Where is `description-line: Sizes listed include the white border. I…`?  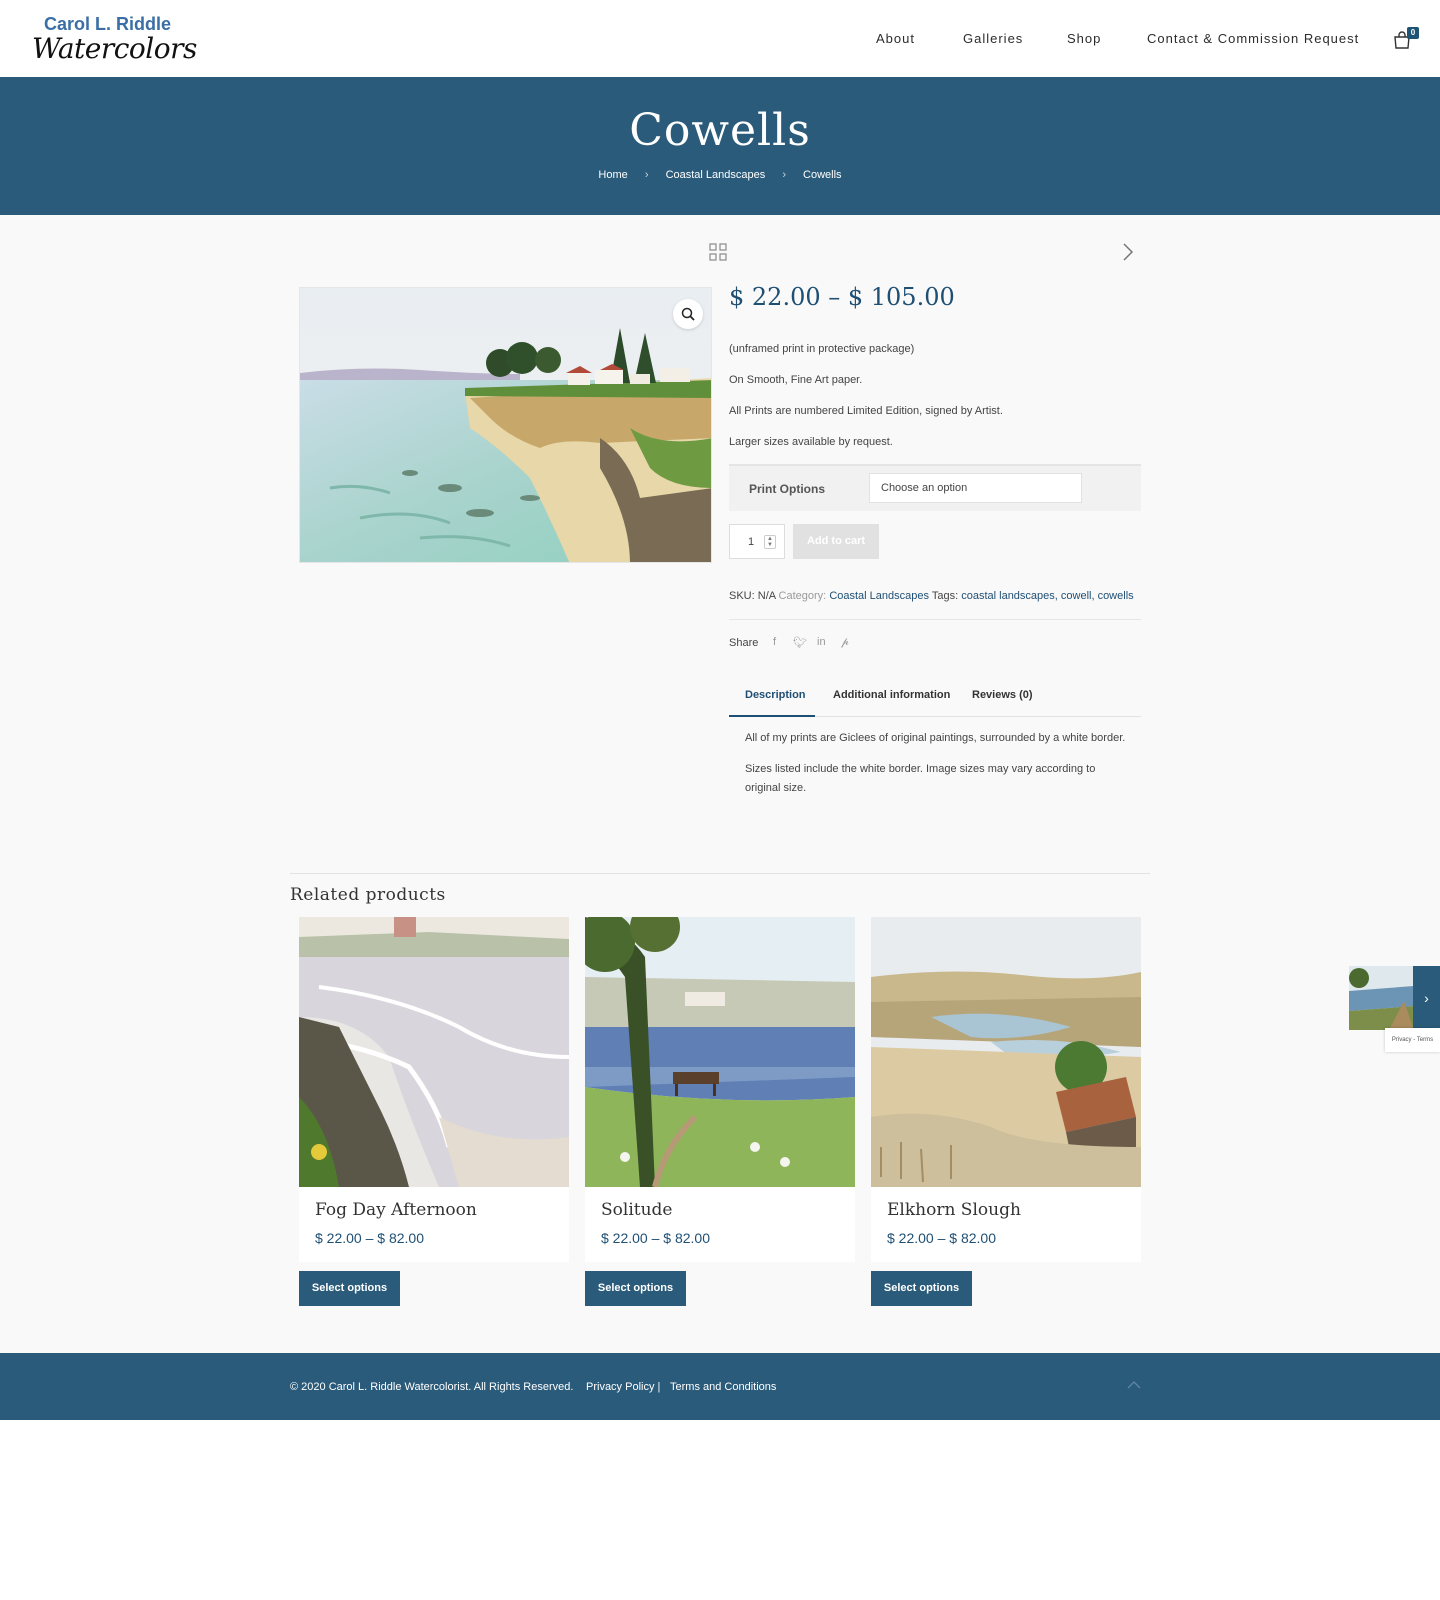
description-line: Sizes listed include the white border. I… is located at coordinates (920, 769).